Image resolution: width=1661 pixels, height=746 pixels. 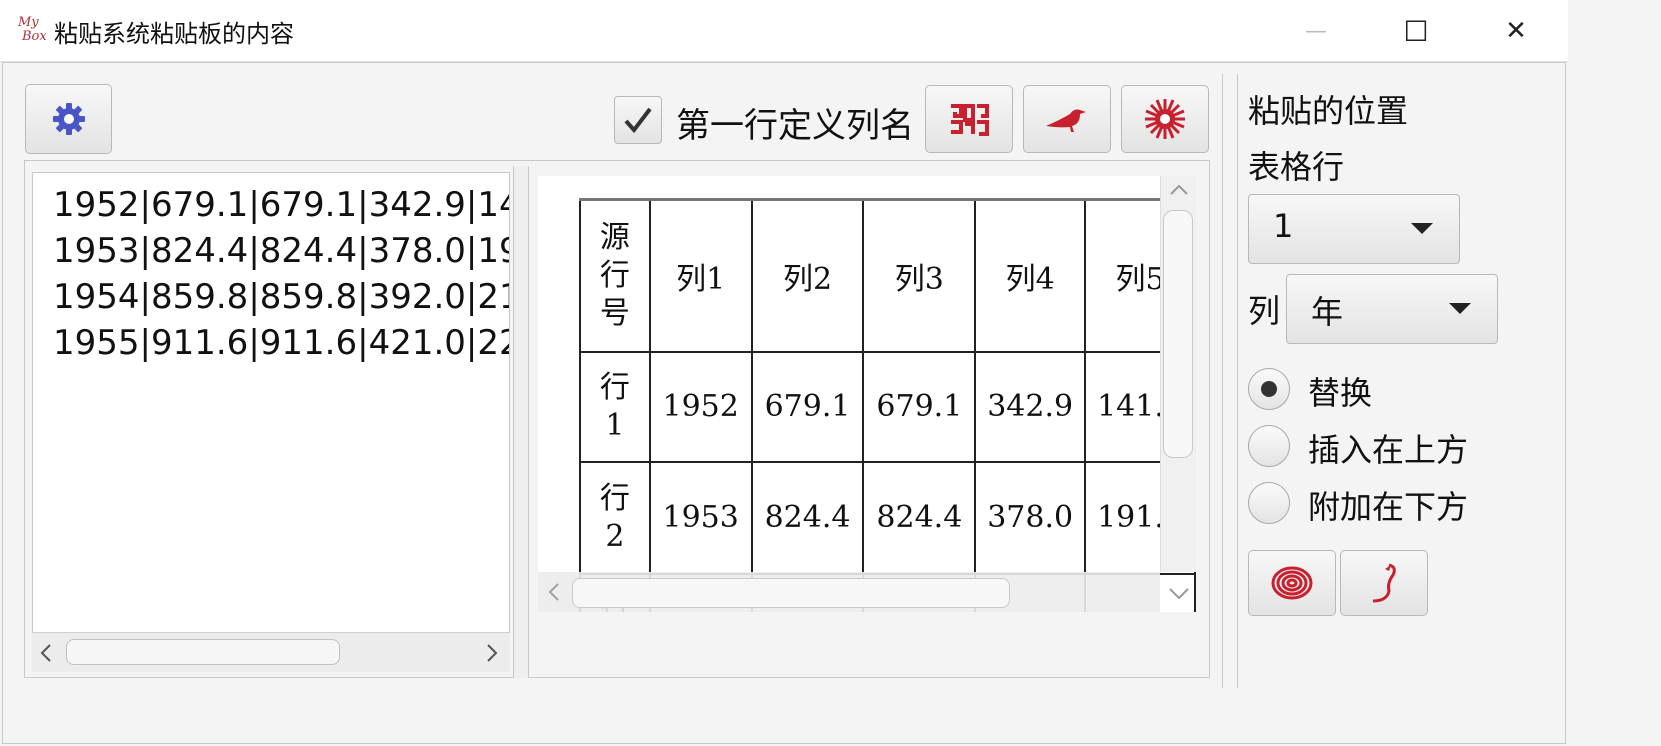 I want to click on settings-button, so click(x=68, y=119).